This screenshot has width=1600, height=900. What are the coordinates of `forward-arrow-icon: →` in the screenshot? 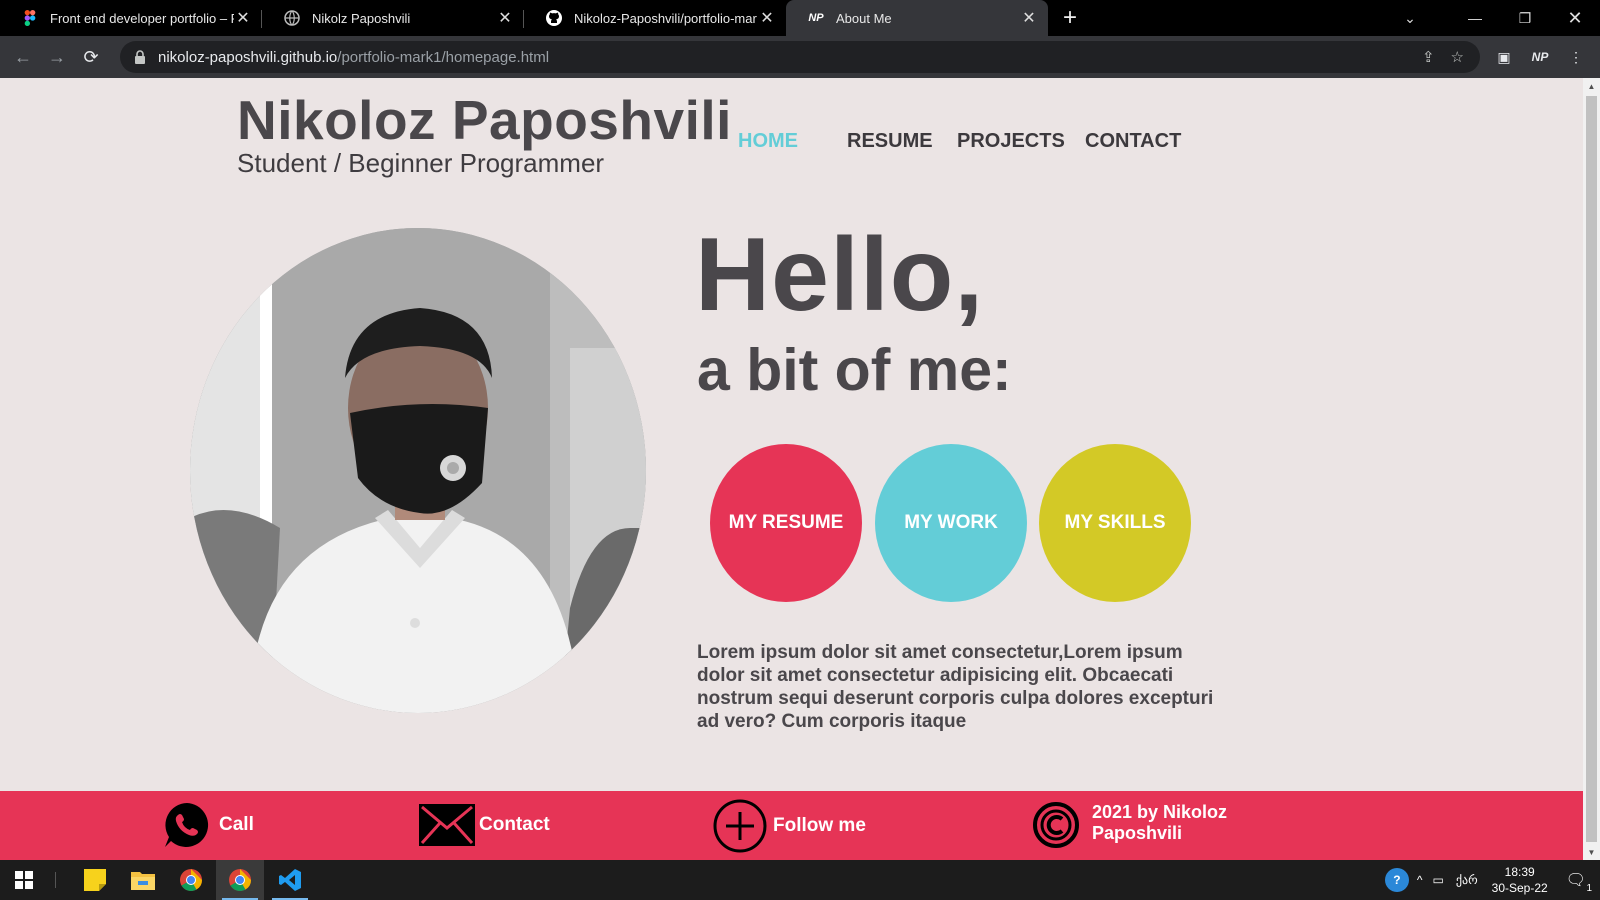 It's located at (57, 57).